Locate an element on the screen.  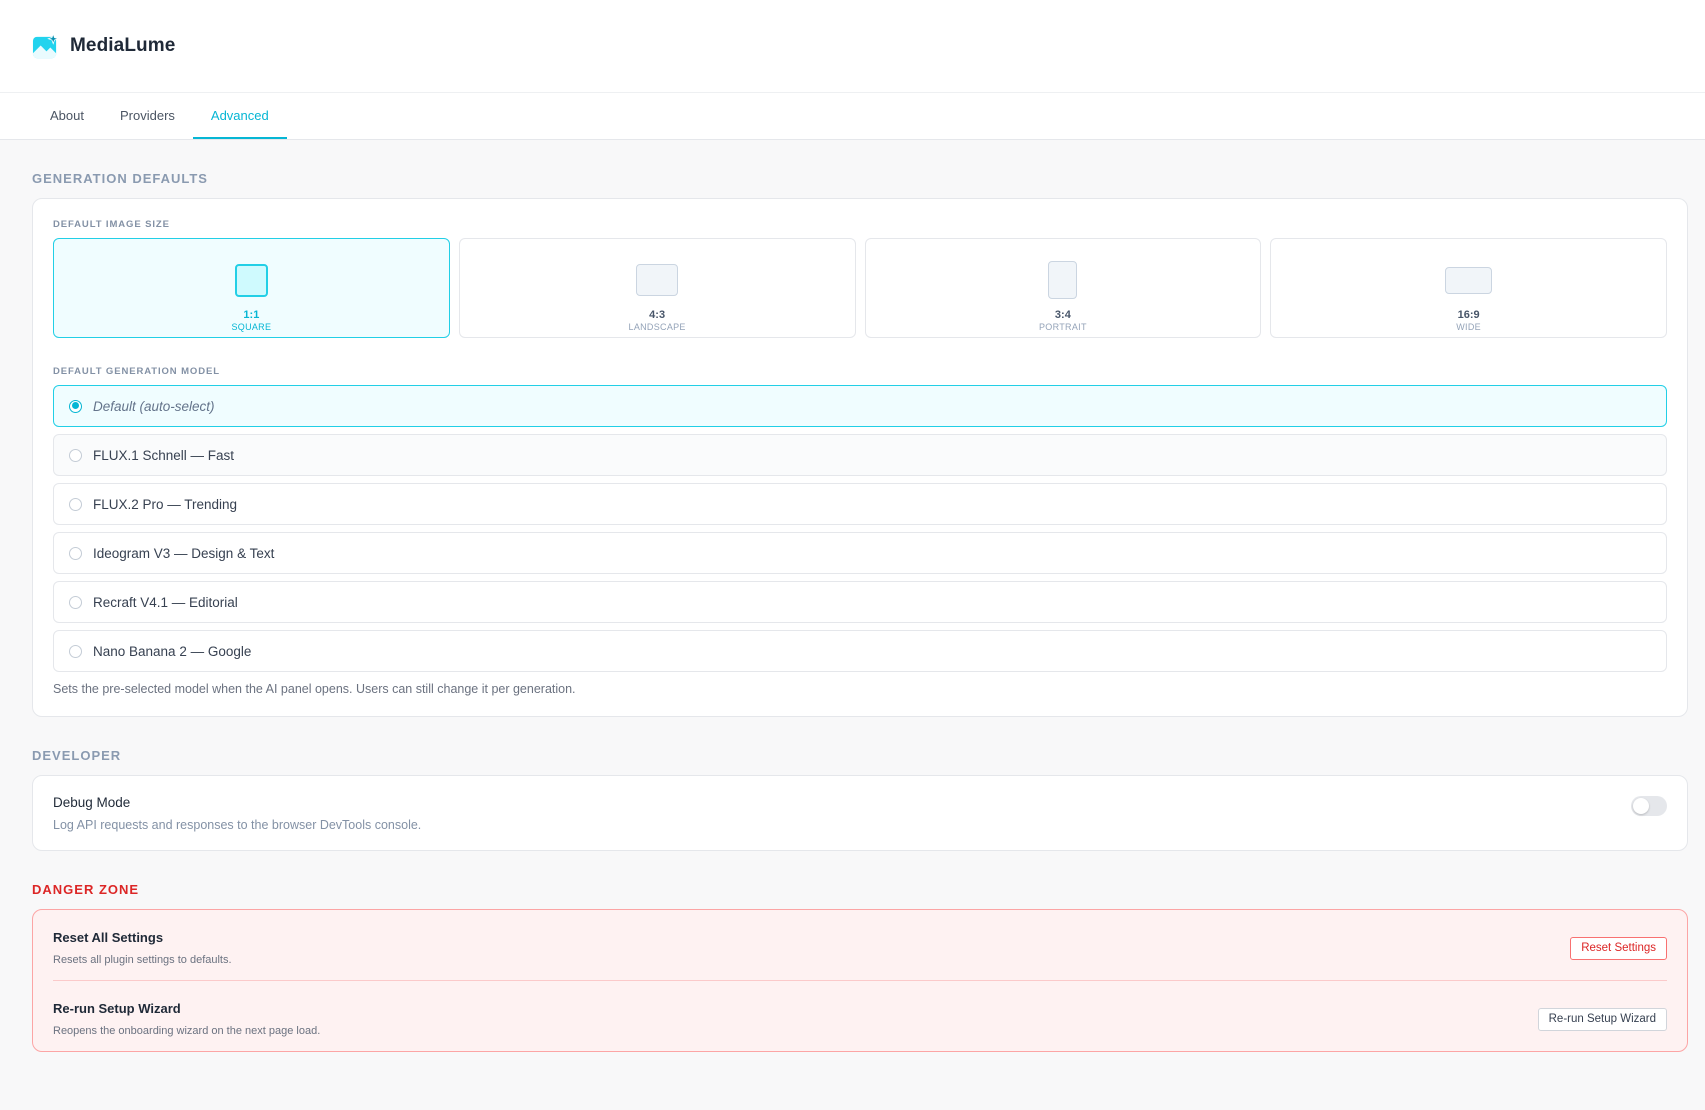
size-option-wide: 16:9 WIDE is located at coordinates (1468, 288).